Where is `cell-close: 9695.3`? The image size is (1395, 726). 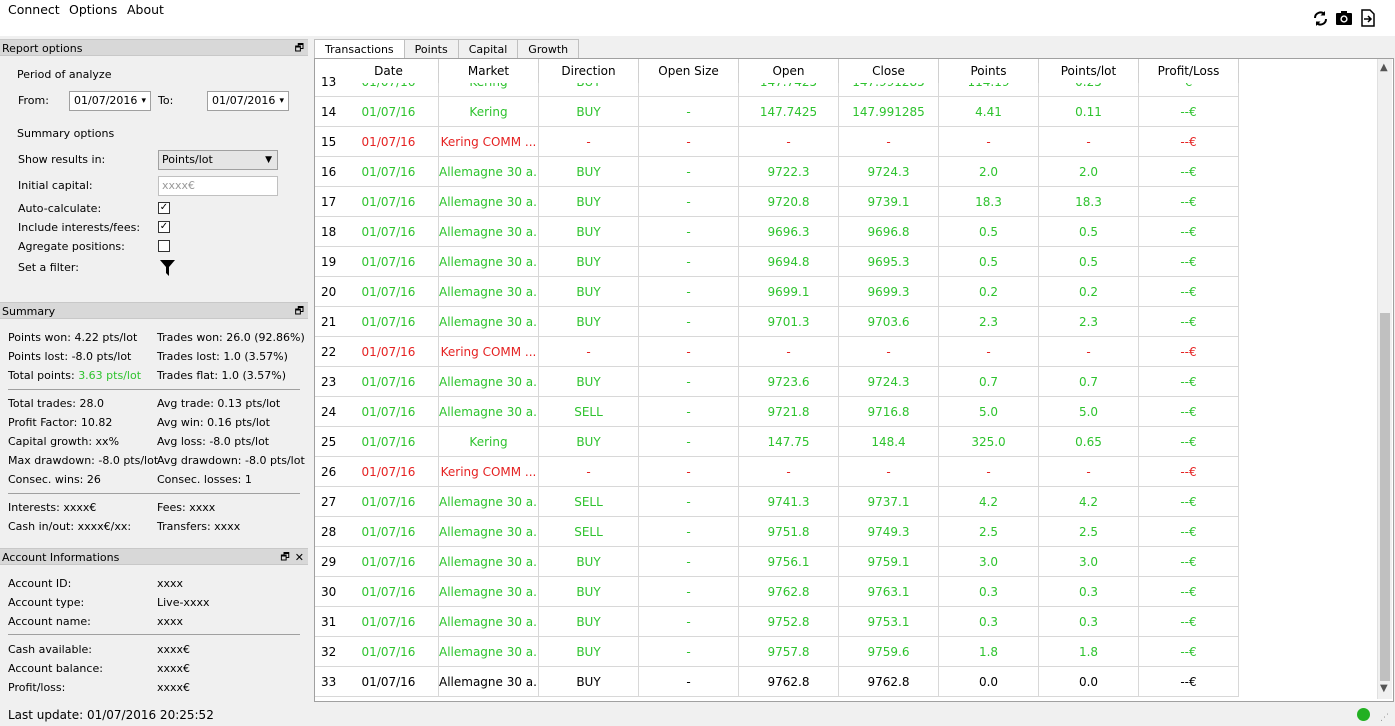
cell-close: 9695.3 is located at coordinates (889, 262).